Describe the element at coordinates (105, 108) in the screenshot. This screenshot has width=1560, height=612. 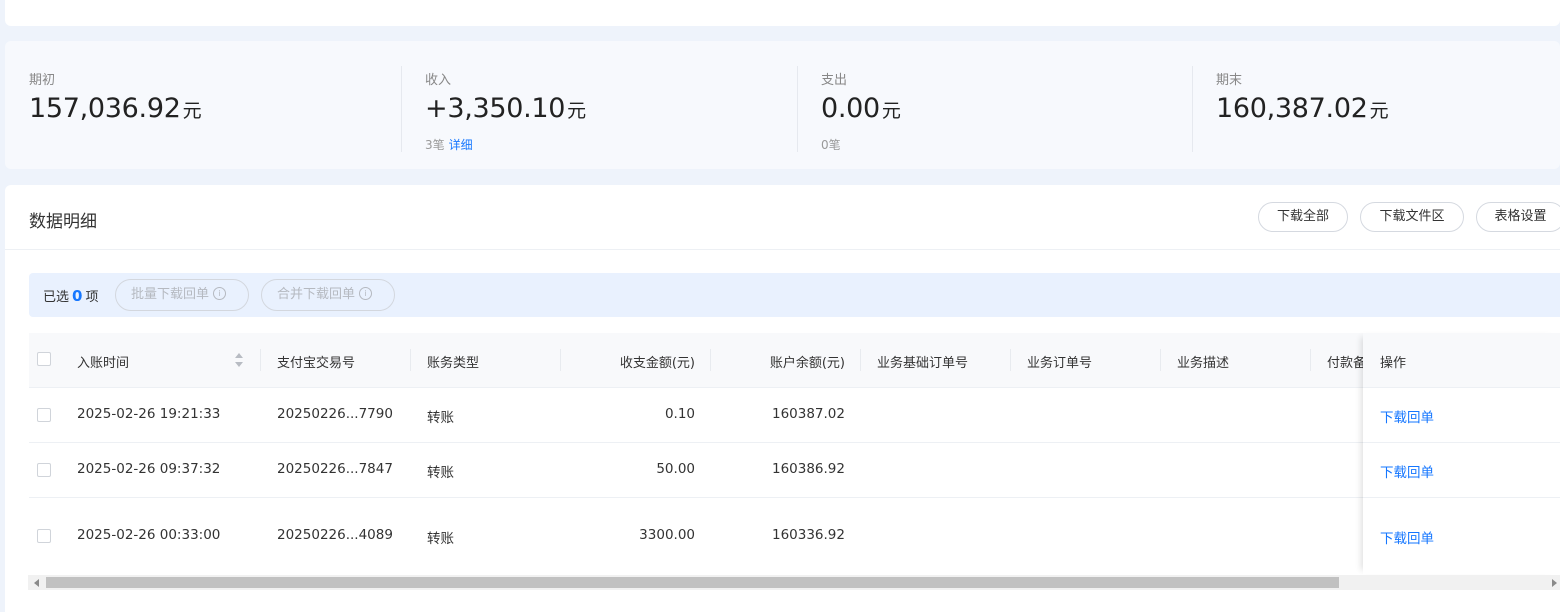
I see `stat-amount-value: 157,036.92` at that location.